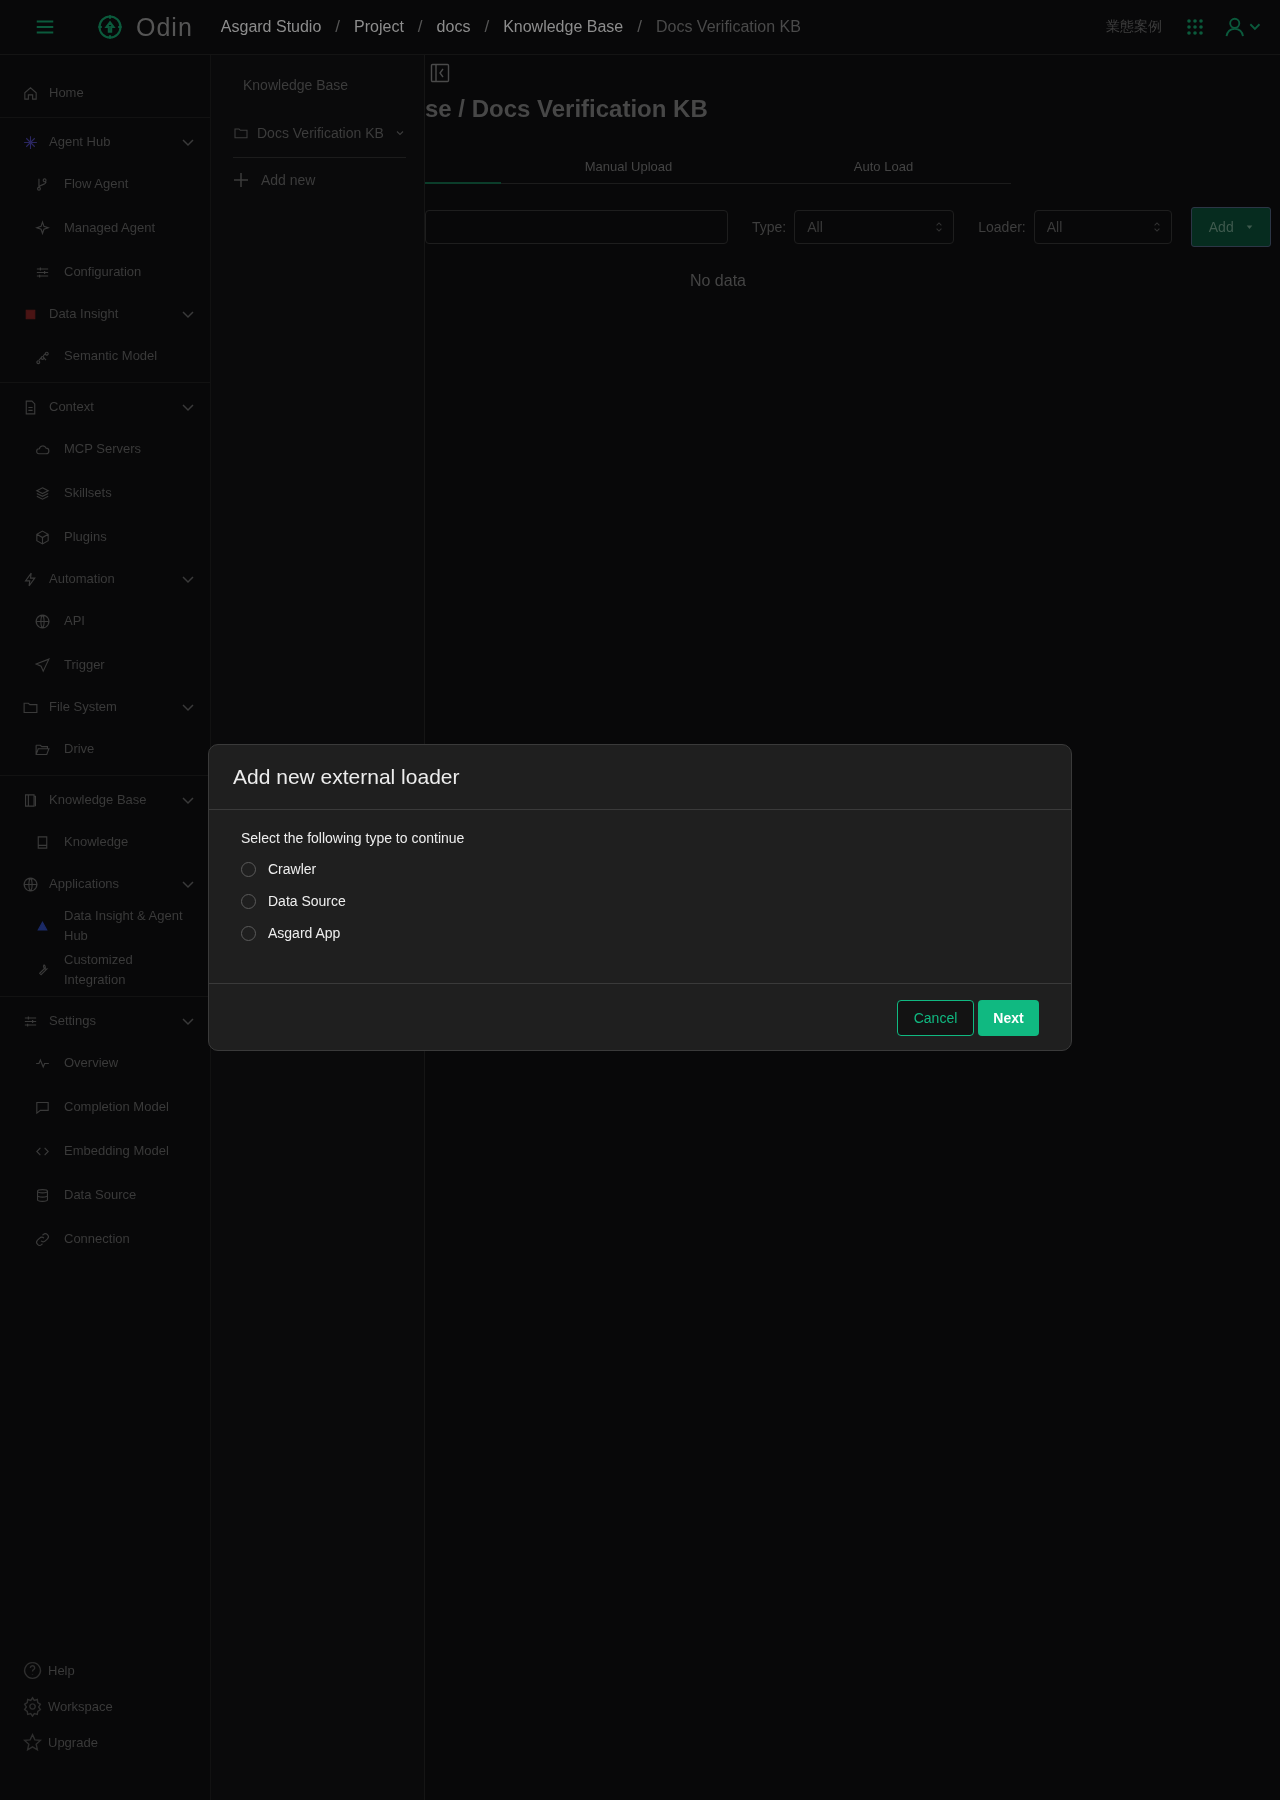  Describe the element at coordinates (379, 27) in the screenshot. I see `breadcrumb-link: Project` at that location.